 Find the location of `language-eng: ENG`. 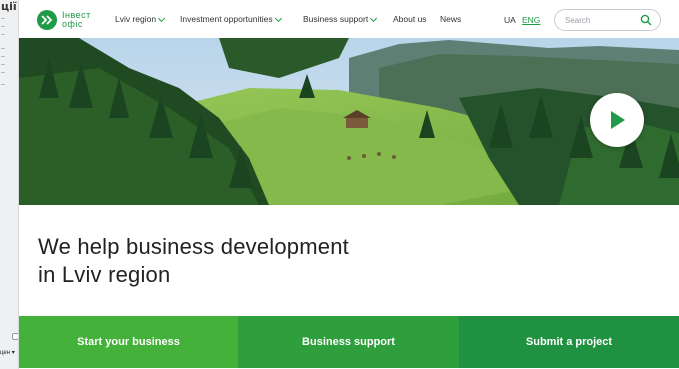

language-eng: ENG is located at coordinates (531, 20).